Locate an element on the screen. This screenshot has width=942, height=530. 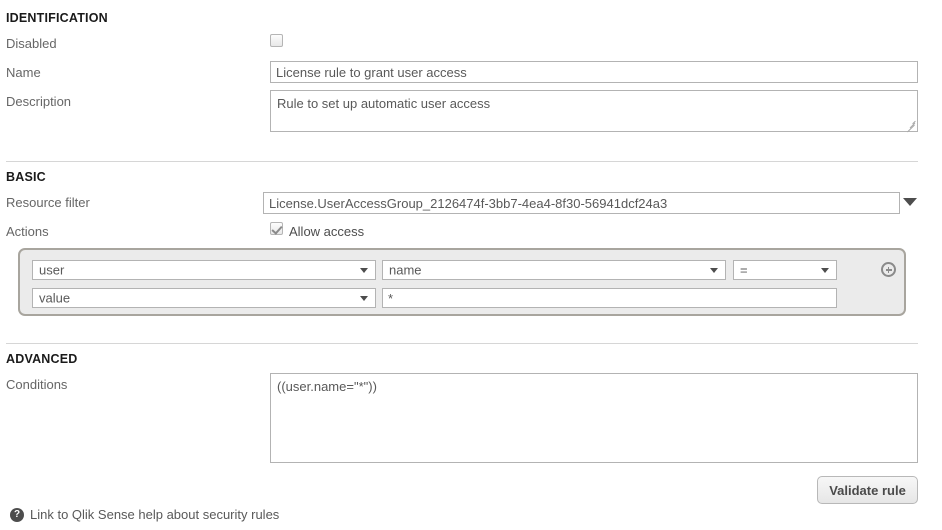
condition-value-input is located at coordinates (609, 298).